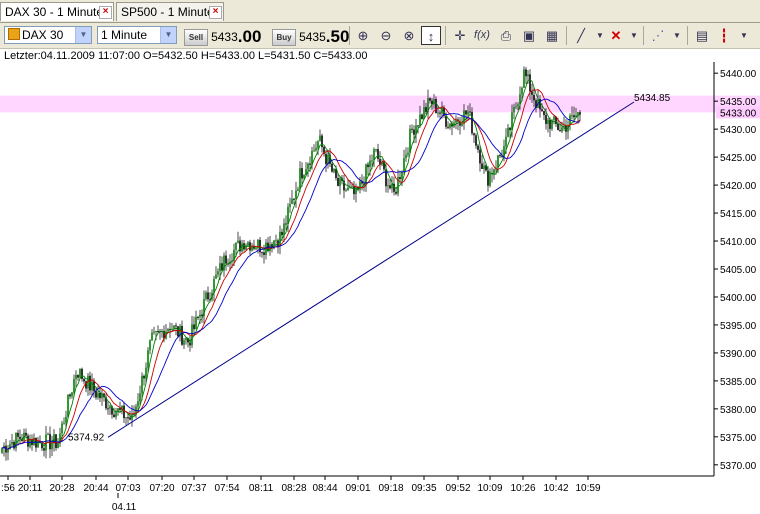 The image size is (760, 514). Describe the element at coordinates (616, 35) in the screenshot. I see `delete-drawing-icon: ✕` at that location.